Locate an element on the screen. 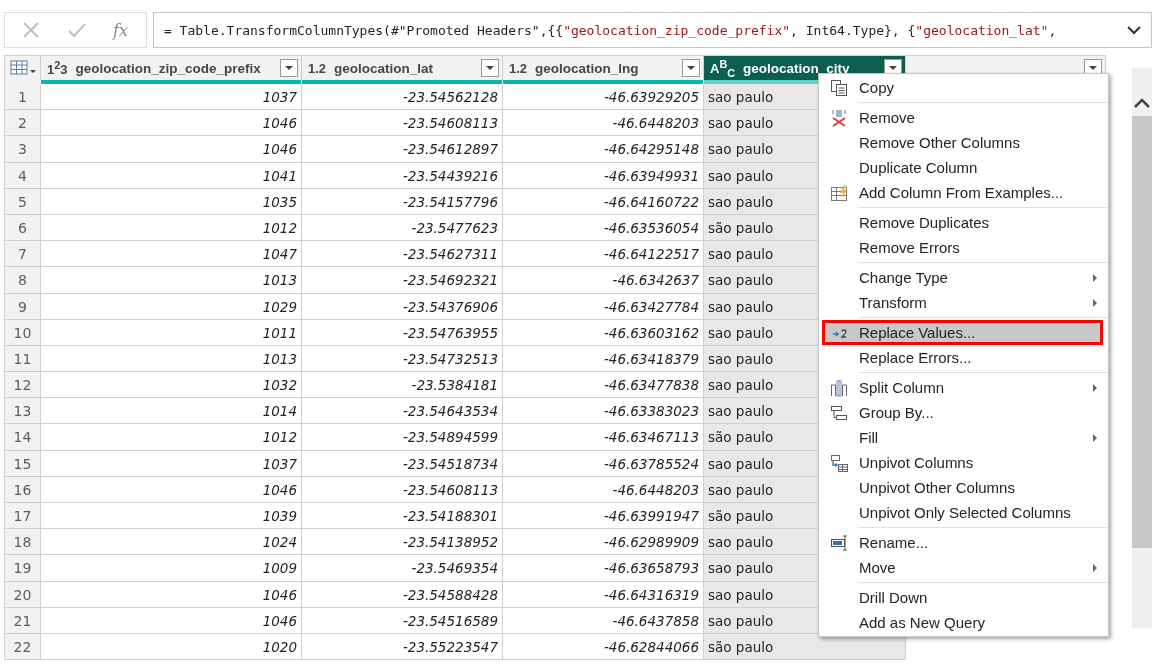  table-cell: 1041 is located at coordinates (171, 175).